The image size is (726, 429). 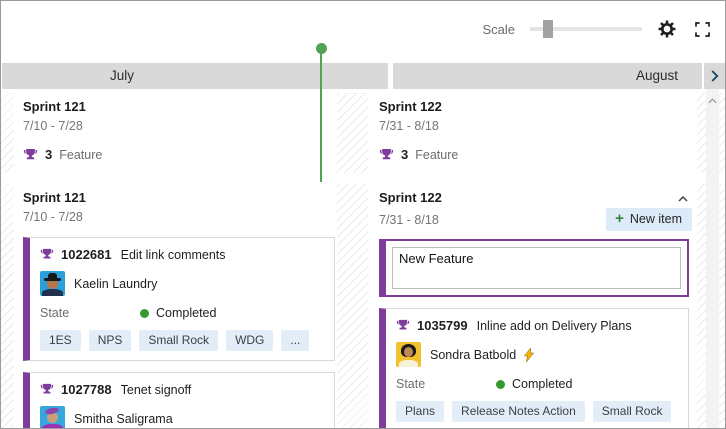 What do you see at coordinates (532, 133) in the screenshot?
I see `sprint-summary-122: Sprint 122 7/31 - 8/18 3 Feature` at bounding box center [532, 133].